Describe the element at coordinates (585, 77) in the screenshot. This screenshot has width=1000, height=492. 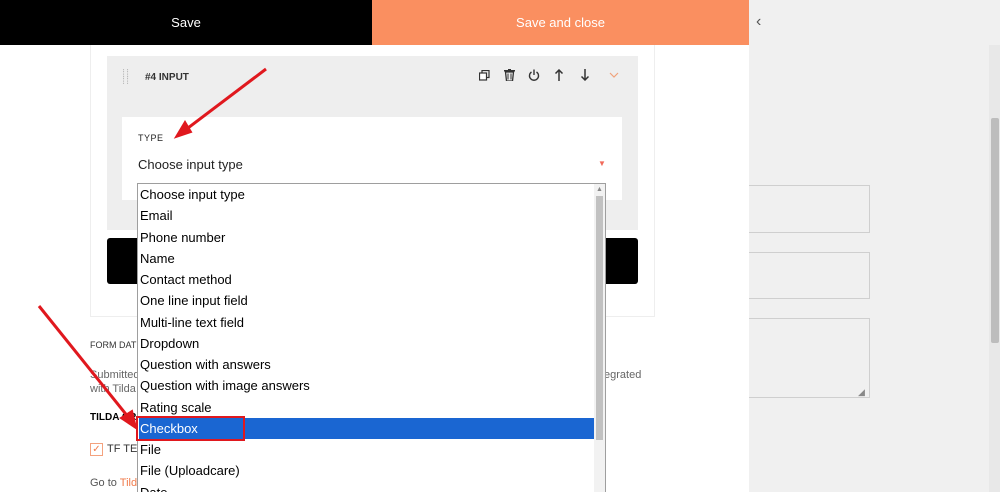
I see `arrow-down-icon` at that location.